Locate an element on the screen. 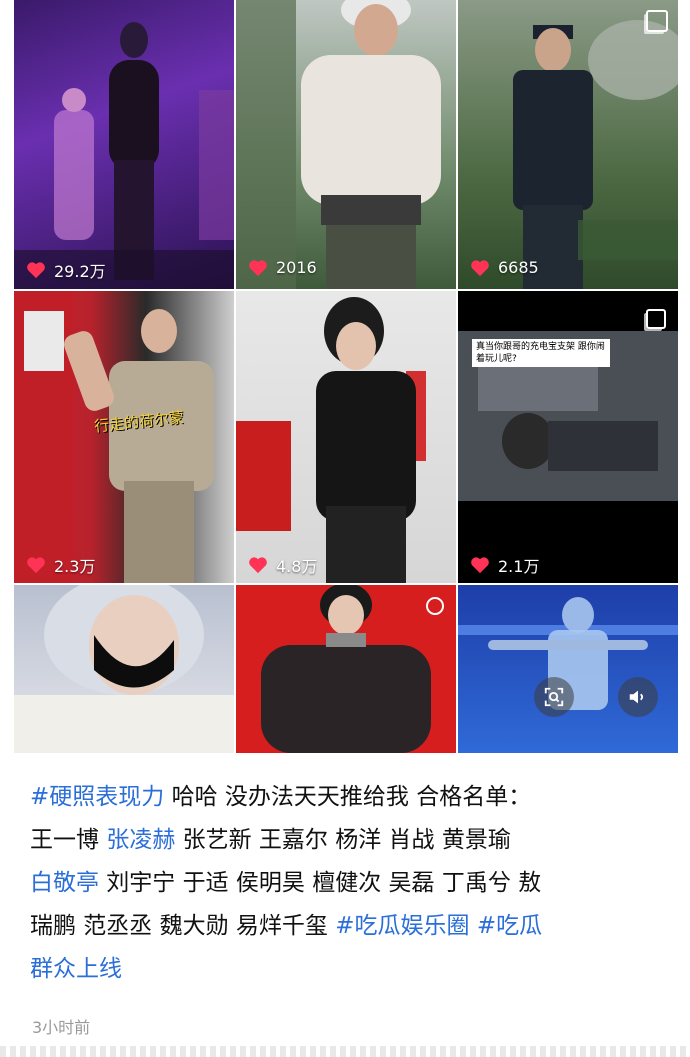 Image resolution: width=690 pixels, height=1057 pixels. post-line: 白敬亭 刘宇宁 于适 侯明昊 檀健次 吴磊 丁禹兮 敖 is located at coordinates (346, 883).